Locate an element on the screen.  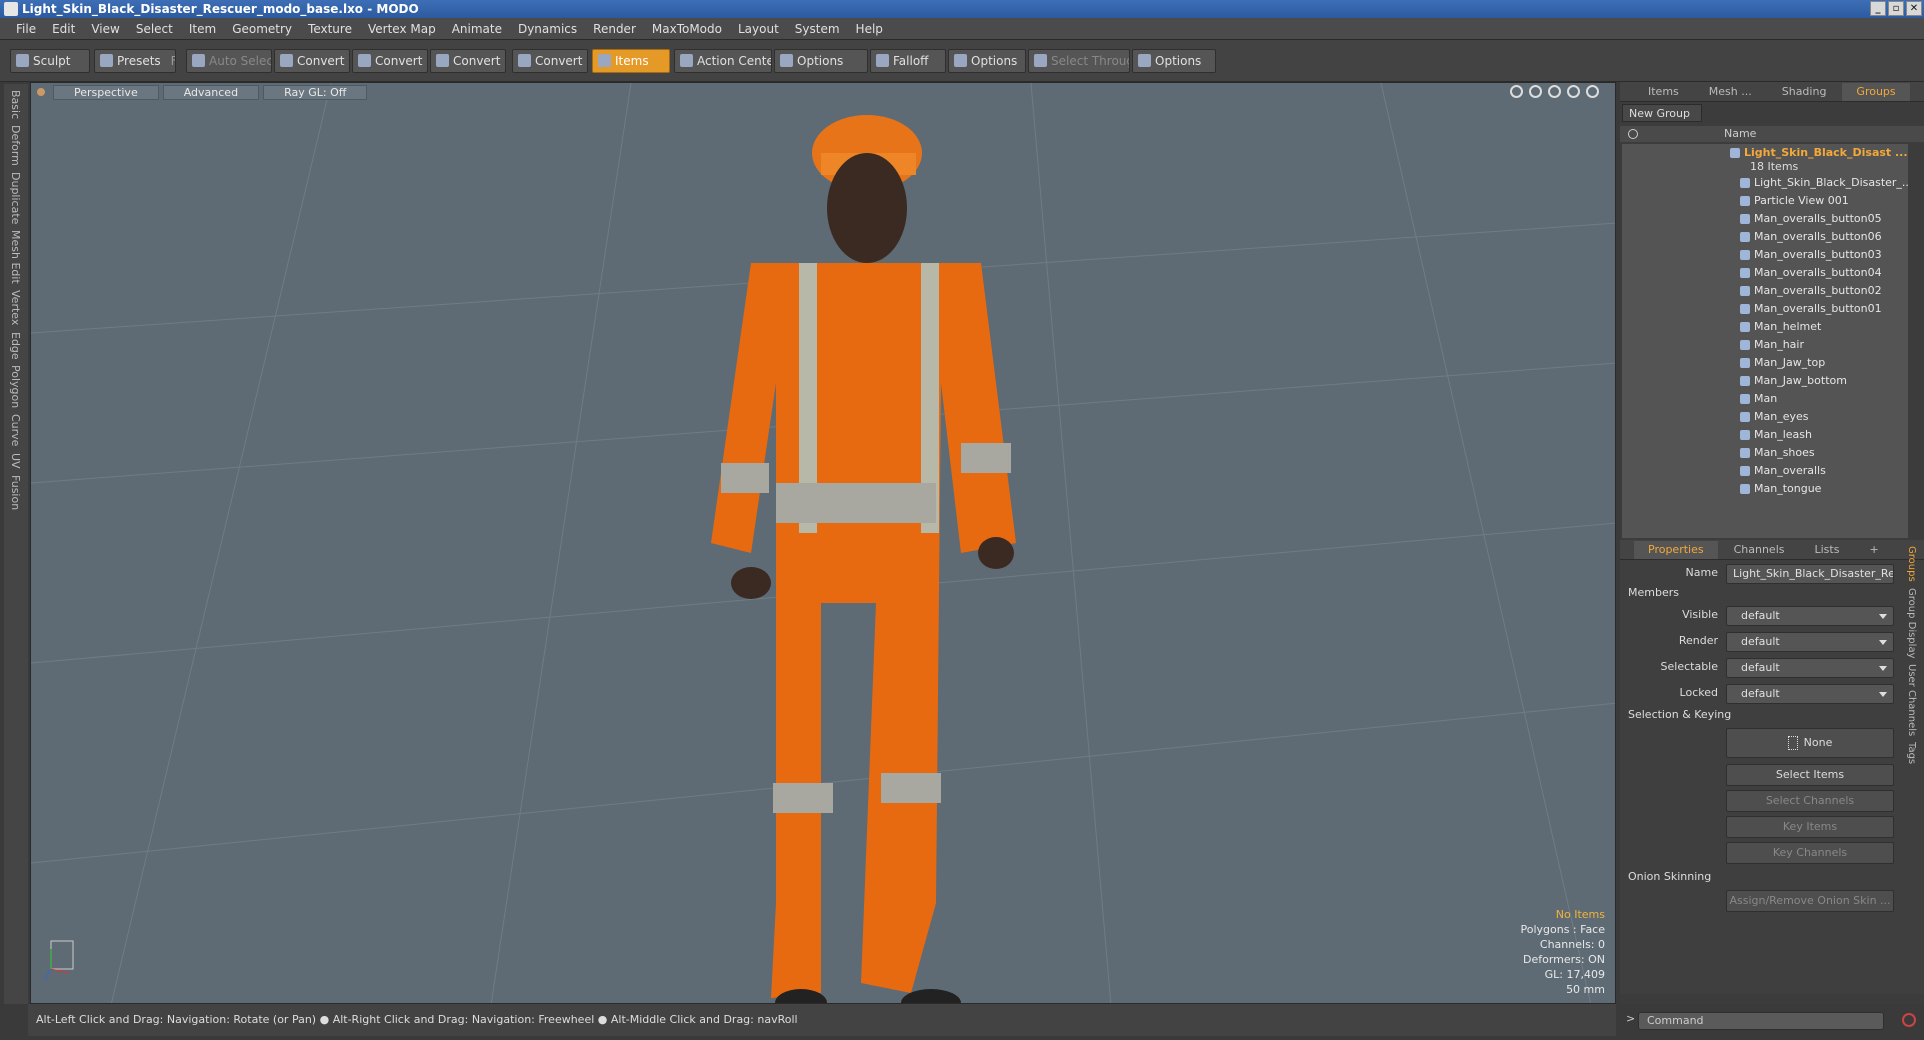
render-dropdown: default is located at coordinates (1810, 642).